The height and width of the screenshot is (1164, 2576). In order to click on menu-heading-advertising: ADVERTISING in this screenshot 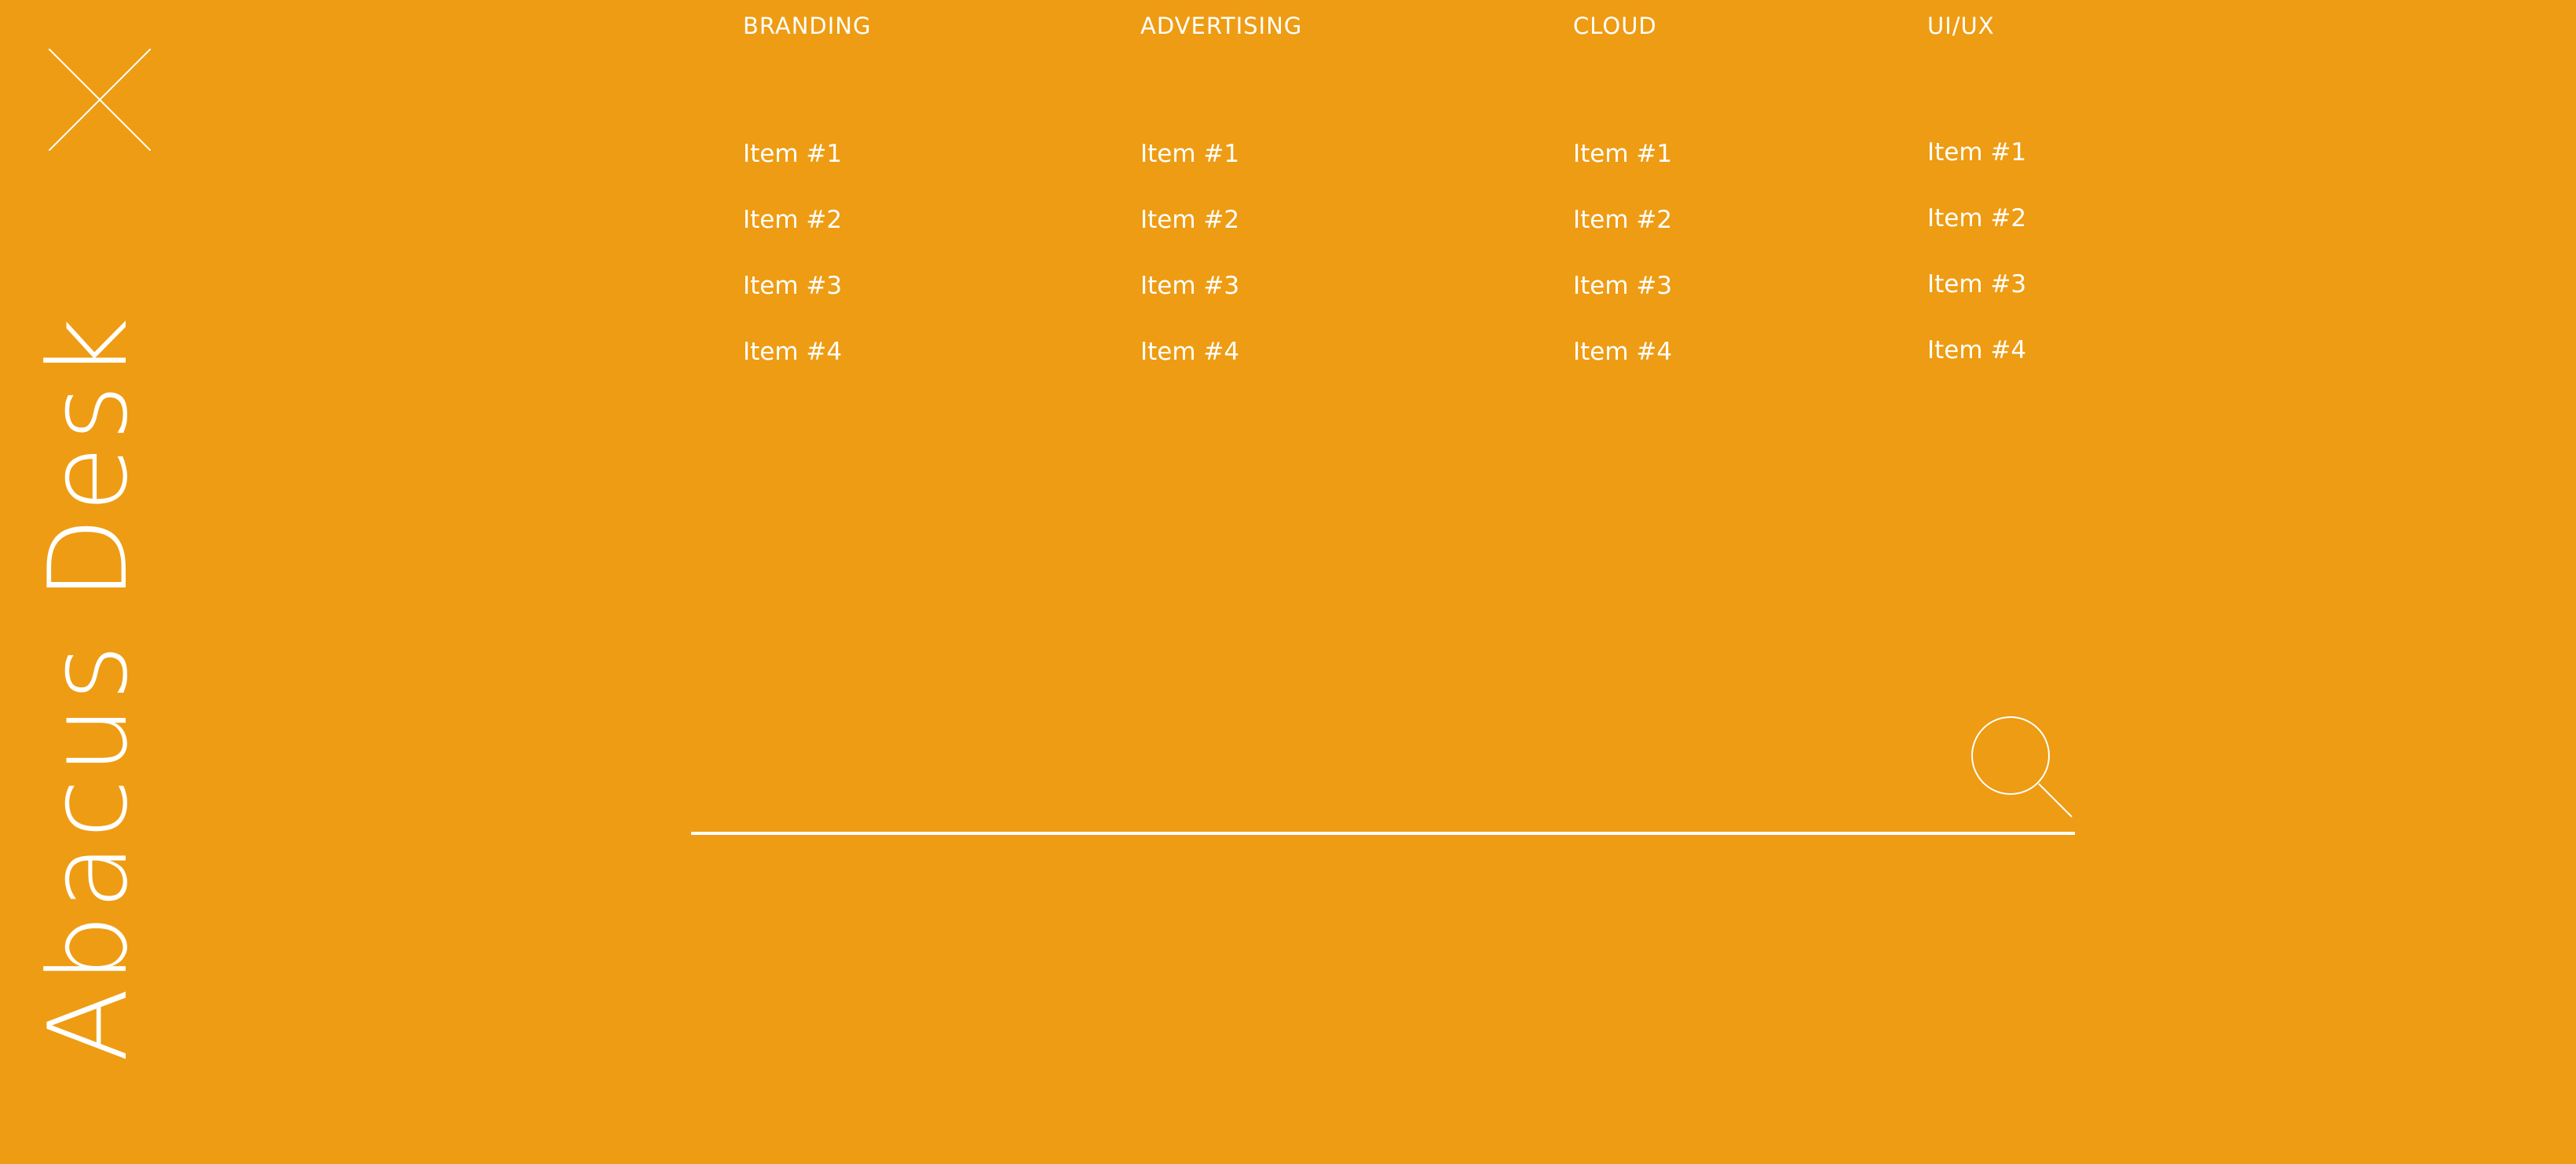, I will do `click(1221, 26)`.